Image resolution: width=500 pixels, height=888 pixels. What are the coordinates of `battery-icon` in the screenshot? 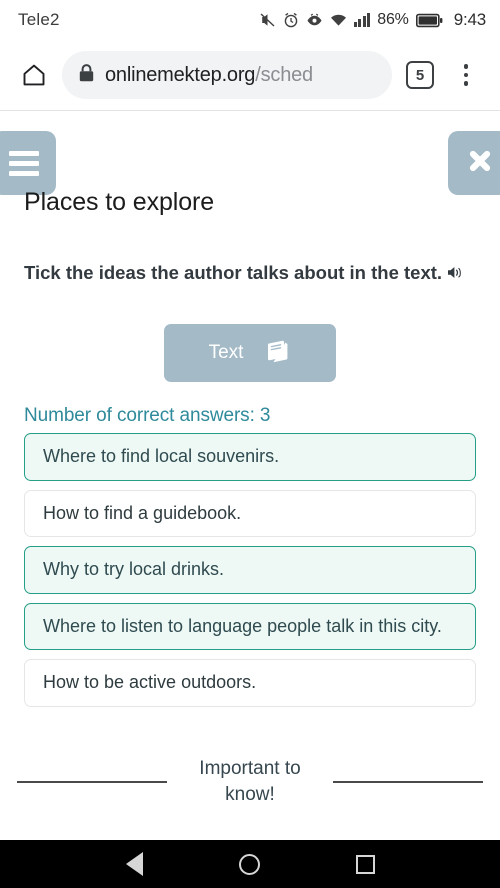 It's located at (429, 20).